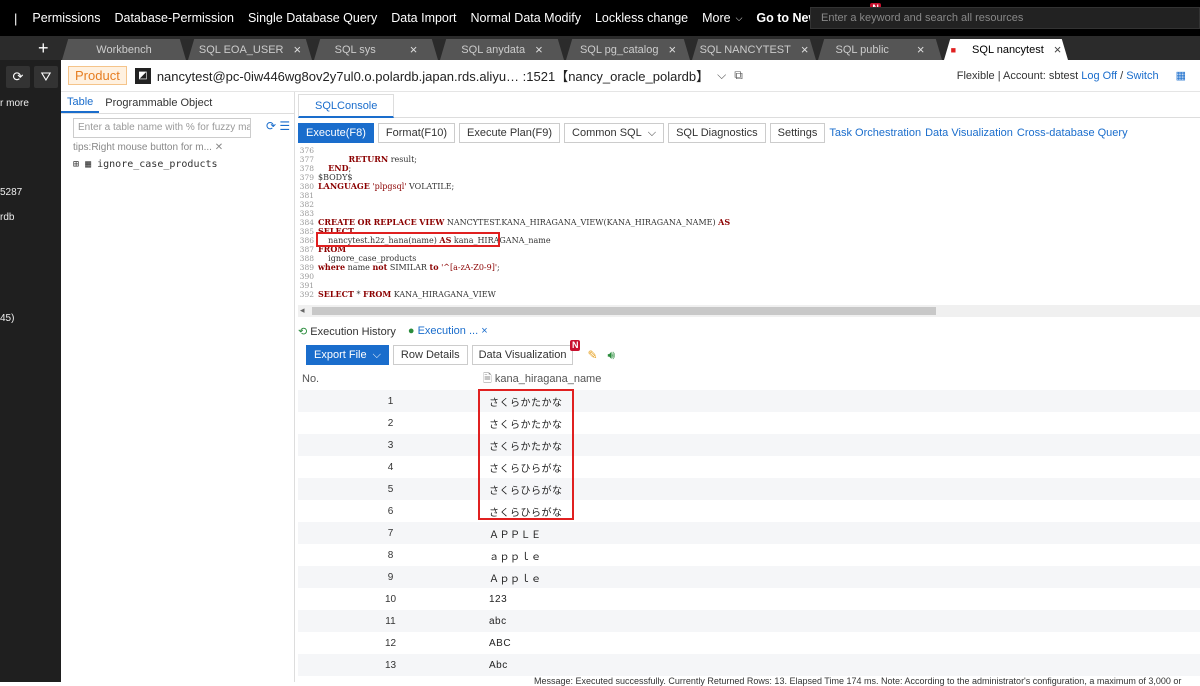 The image size is (1200, 686). Describe the element at coordinates (526, 352) in the screenshot. I see `data-visualization-button: Data Visualization N` at that location.